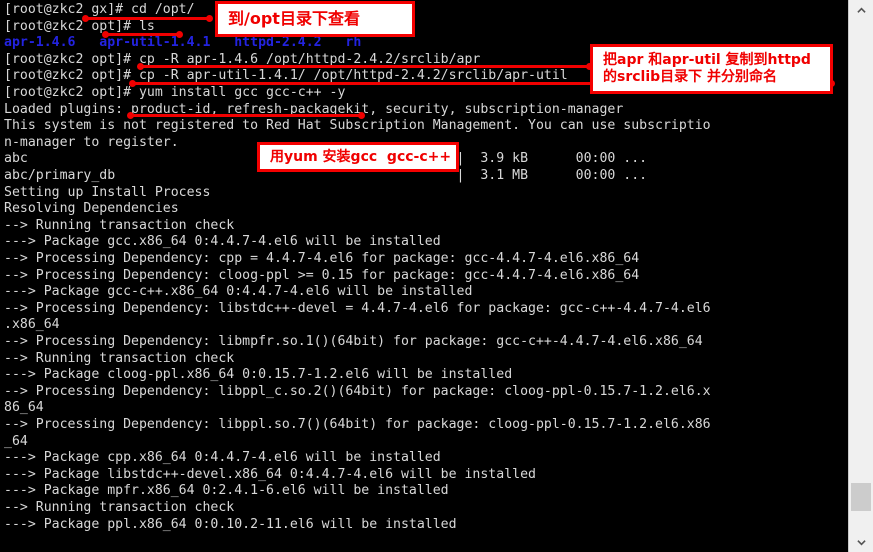  Describe the element at coordinates (246, 115) in the screenshot. I see `leader-line-yum` at that location.